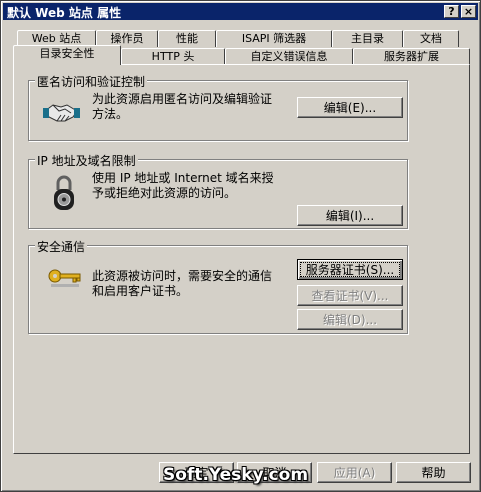 This screenshot has height=492, width=481. I want to click on padlock-icon, so click(64, 192).